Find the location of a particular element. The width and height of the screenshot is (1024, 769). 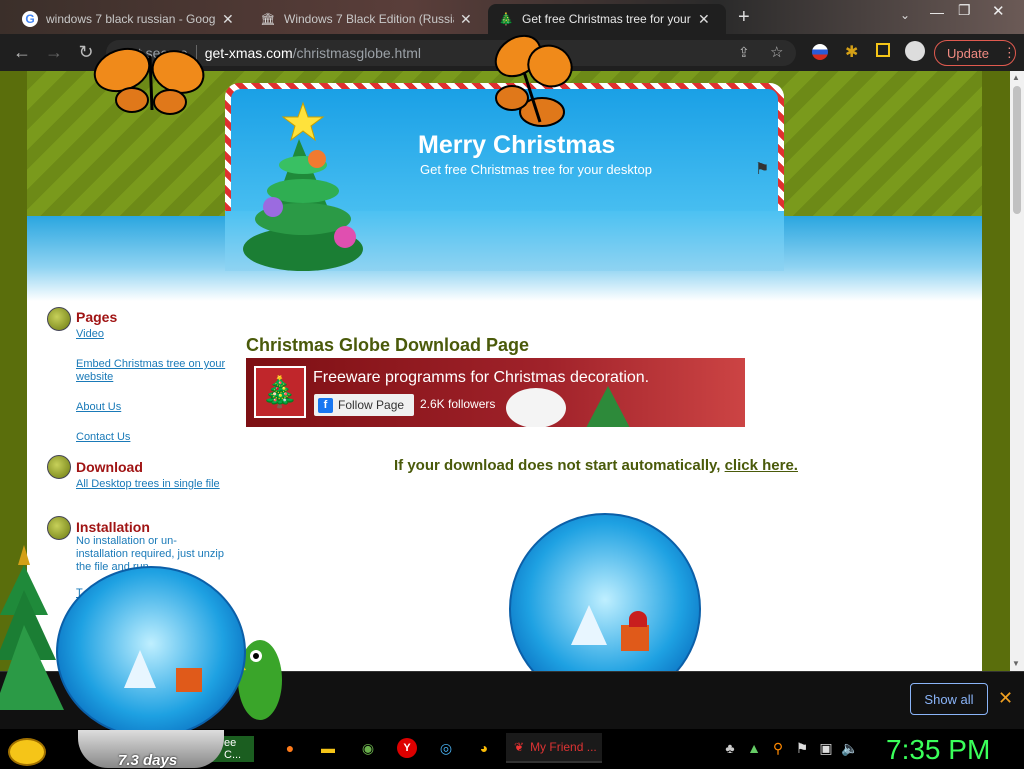

sidebar-link-all-trees: All Desktop trees in single file is located at coordinates (151, 484).